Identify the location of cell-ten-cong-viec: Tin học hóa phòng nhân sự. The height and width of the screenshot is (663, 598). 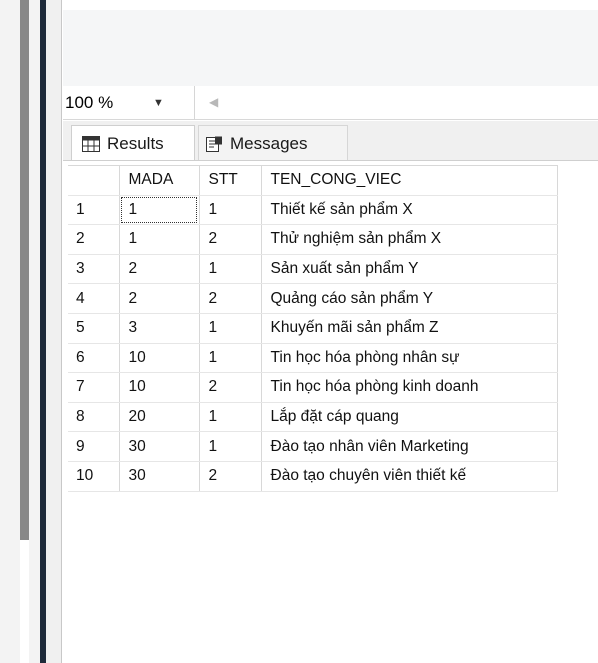
(409, 358).